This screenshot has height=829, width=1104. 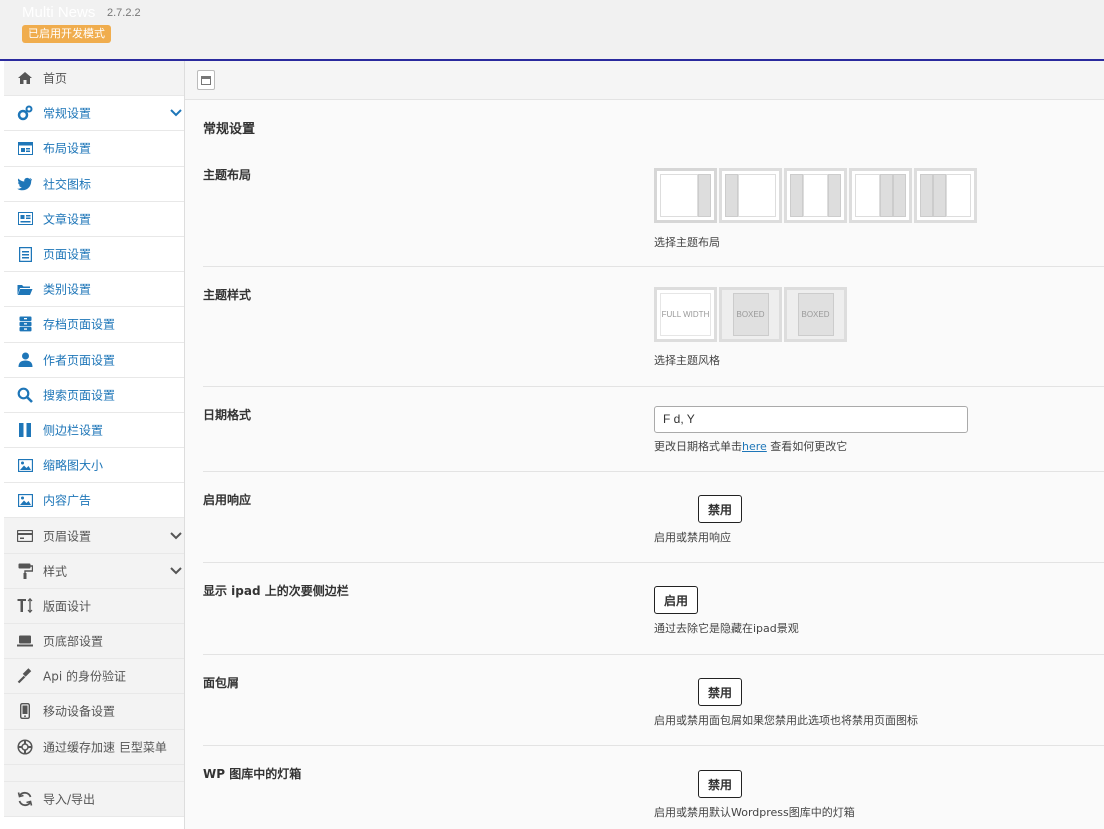 I want to click on twitter-icon, so click(x=25, y=184).